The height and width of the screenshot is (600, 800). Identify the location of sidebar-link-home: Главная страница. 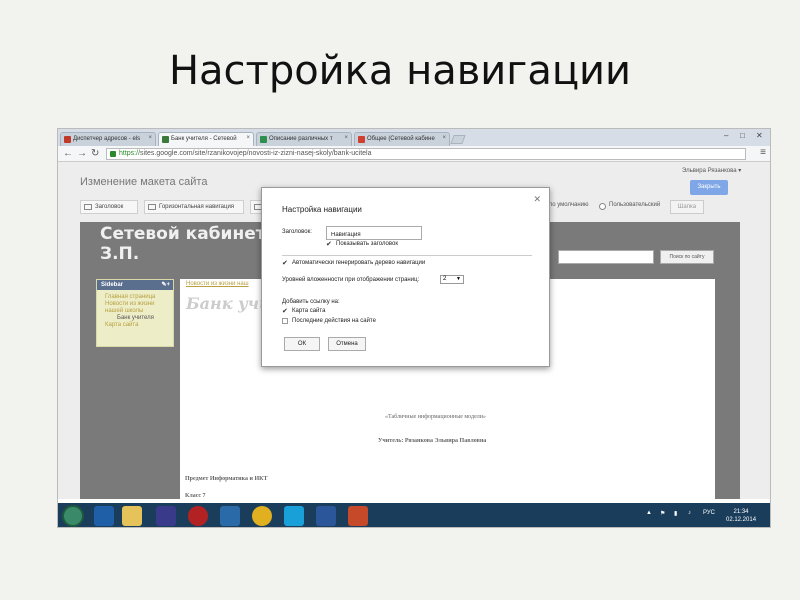
(135, 297).